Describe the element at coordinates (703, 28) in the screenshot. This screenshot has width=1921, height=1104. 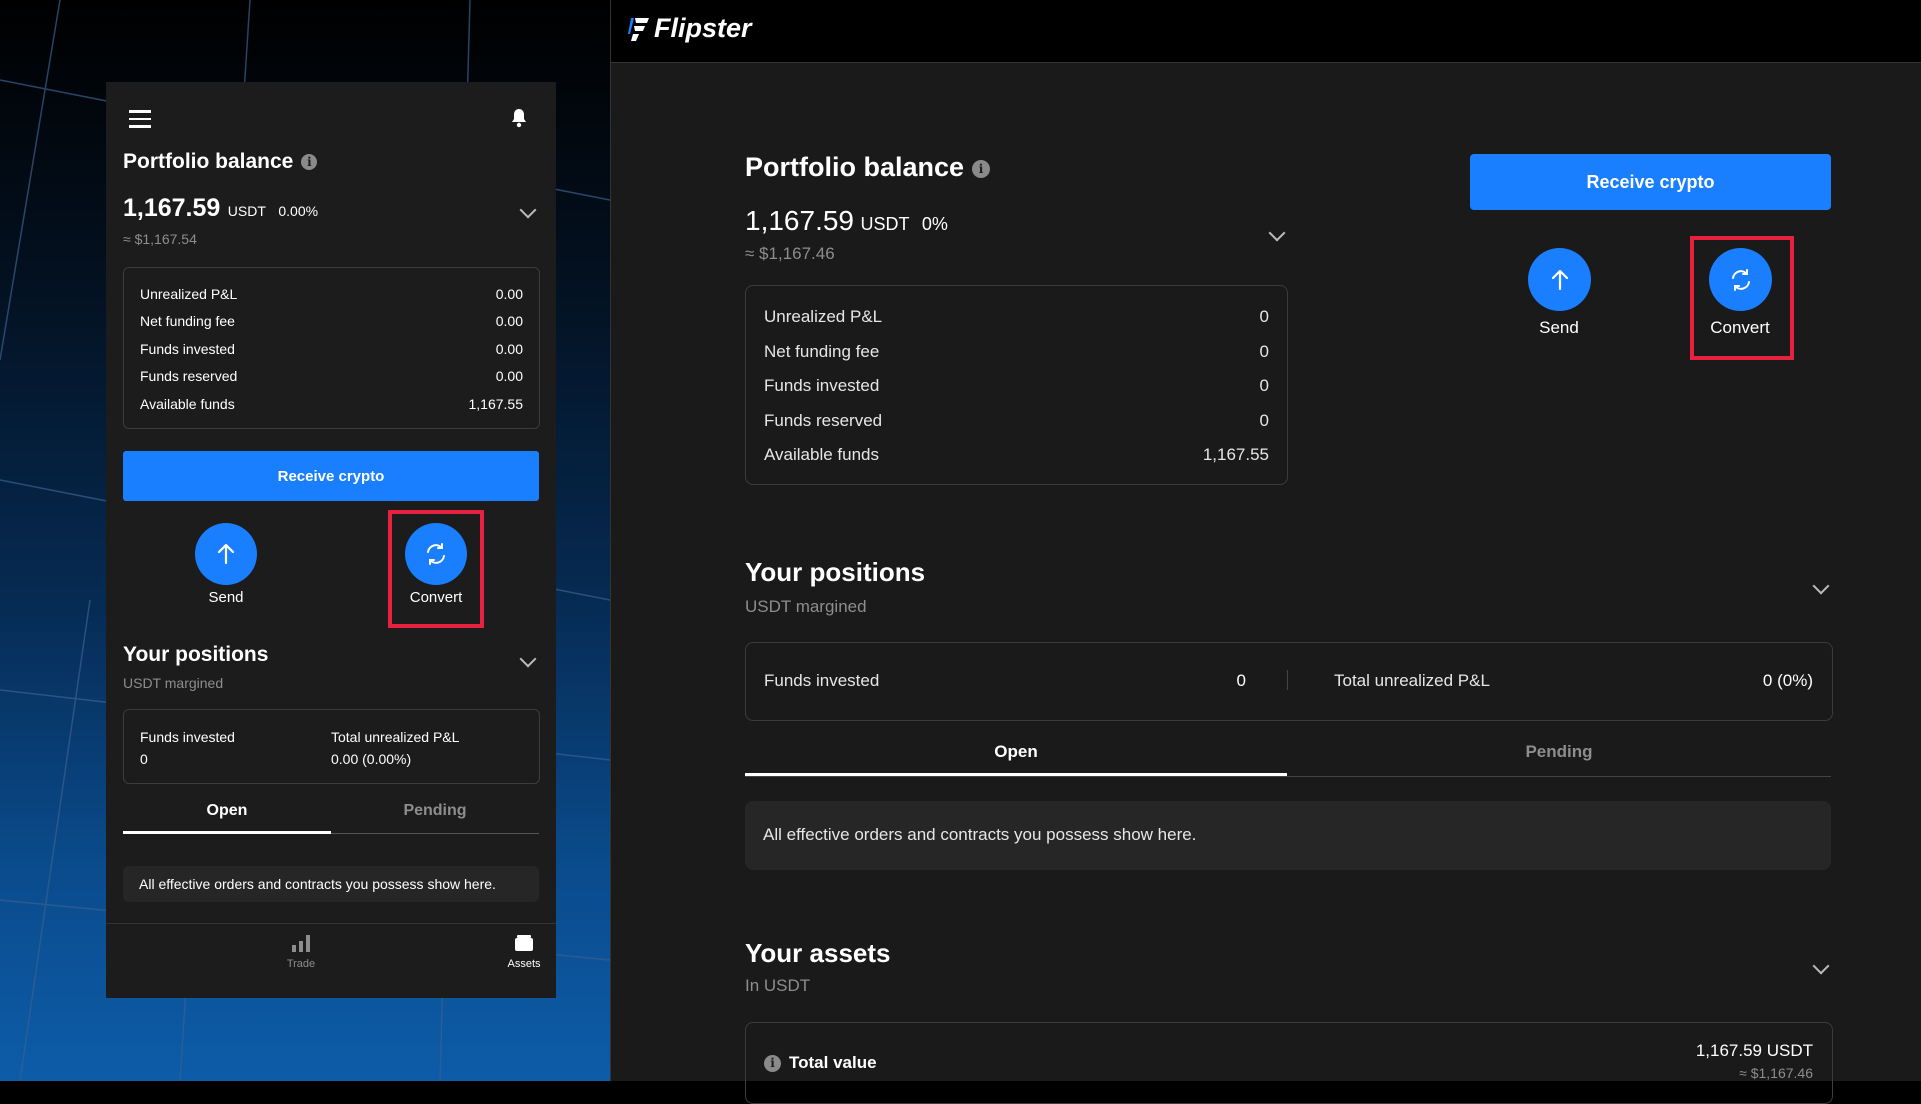
I see `brand-name: Flipster` at that location.